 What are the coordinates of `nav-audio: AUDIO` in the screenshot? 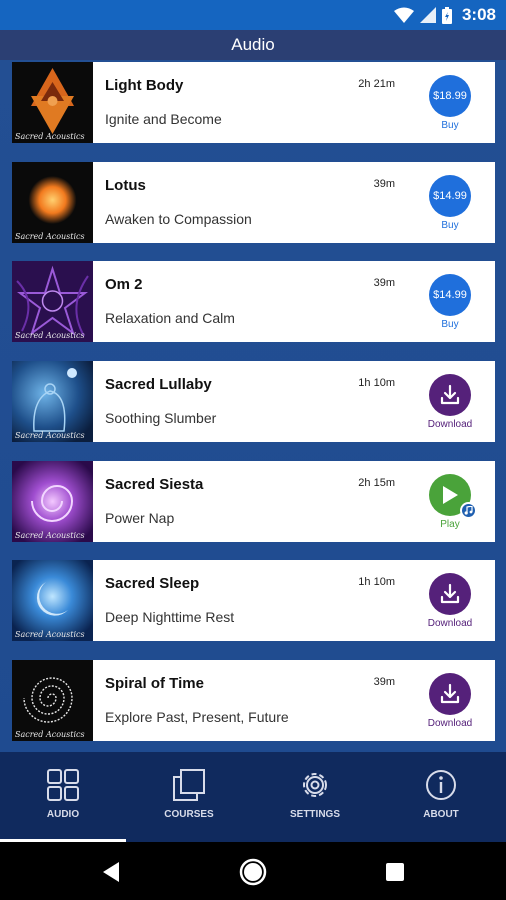 It's located at (63, 797).